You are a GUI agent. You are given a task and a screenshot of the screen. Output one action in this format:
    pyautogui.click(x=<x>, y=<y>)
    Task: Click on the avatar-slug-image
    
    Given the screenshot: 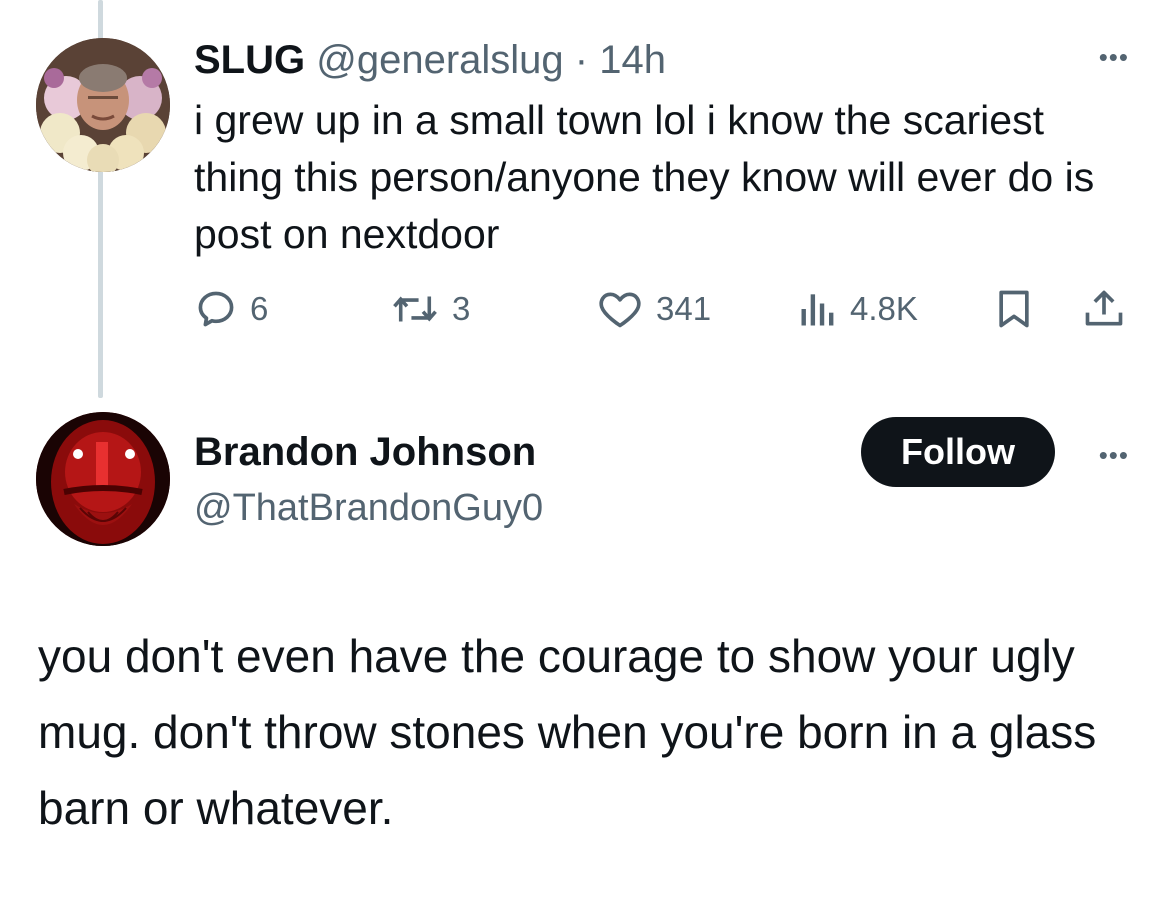 What is the action you would take?
    pyautogui.click(x=103, y=105)
    